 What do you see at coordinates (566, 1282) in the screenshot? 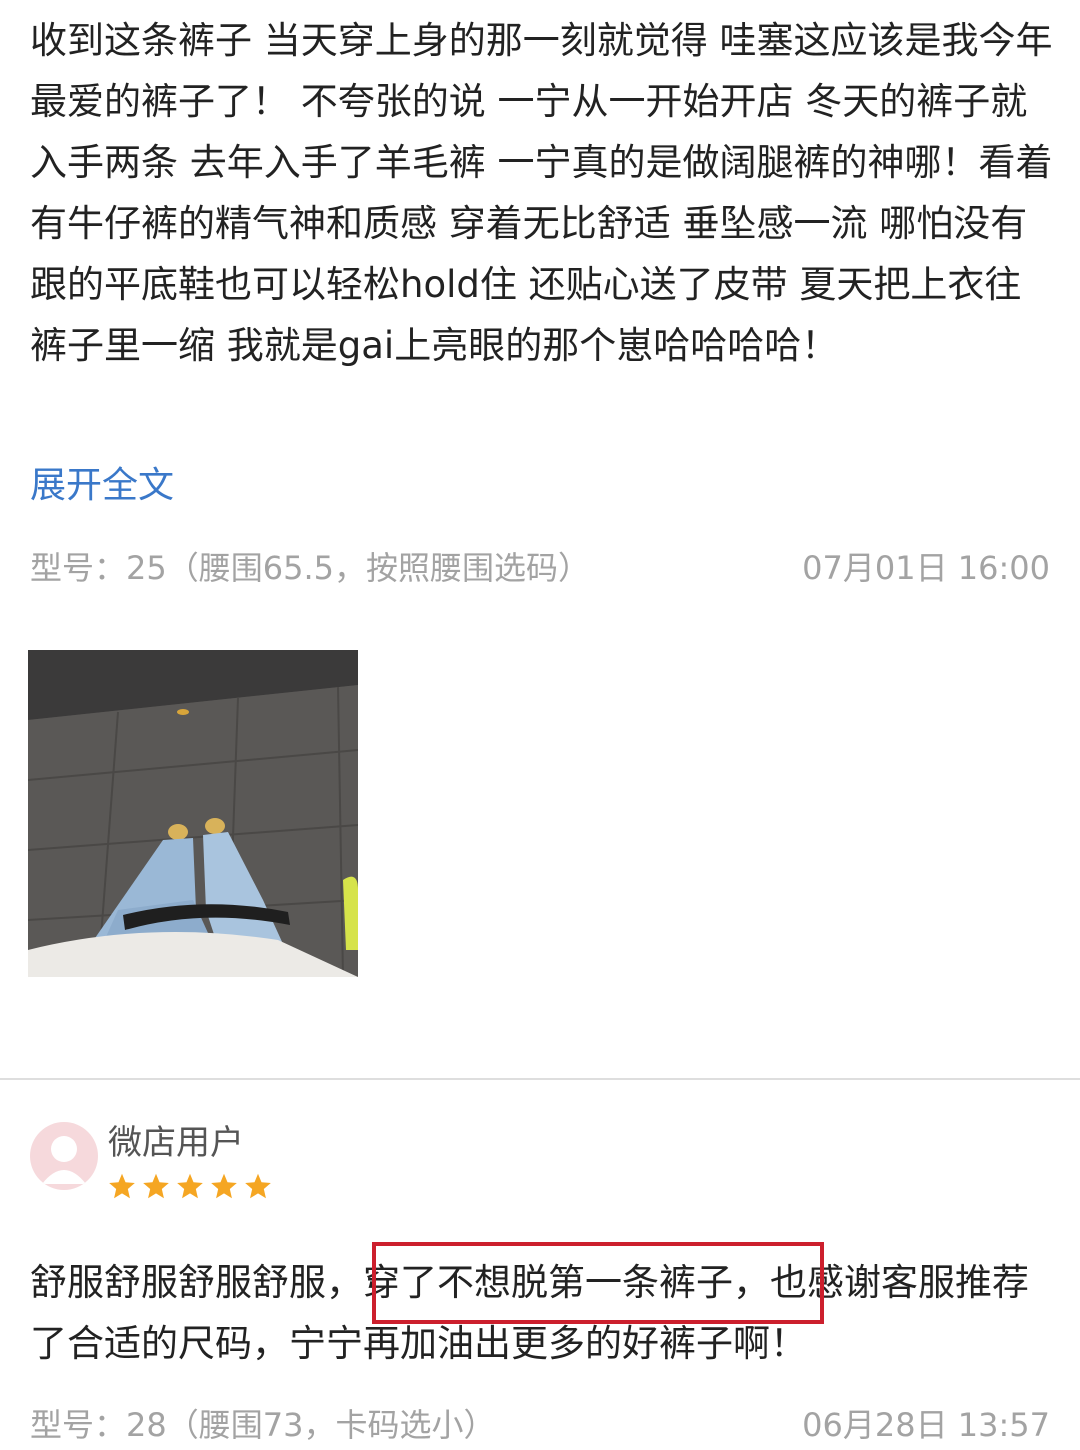
I see `highlighted-text: 穿了不想脱第一条裤子，` at bounding box center [566, 1282].